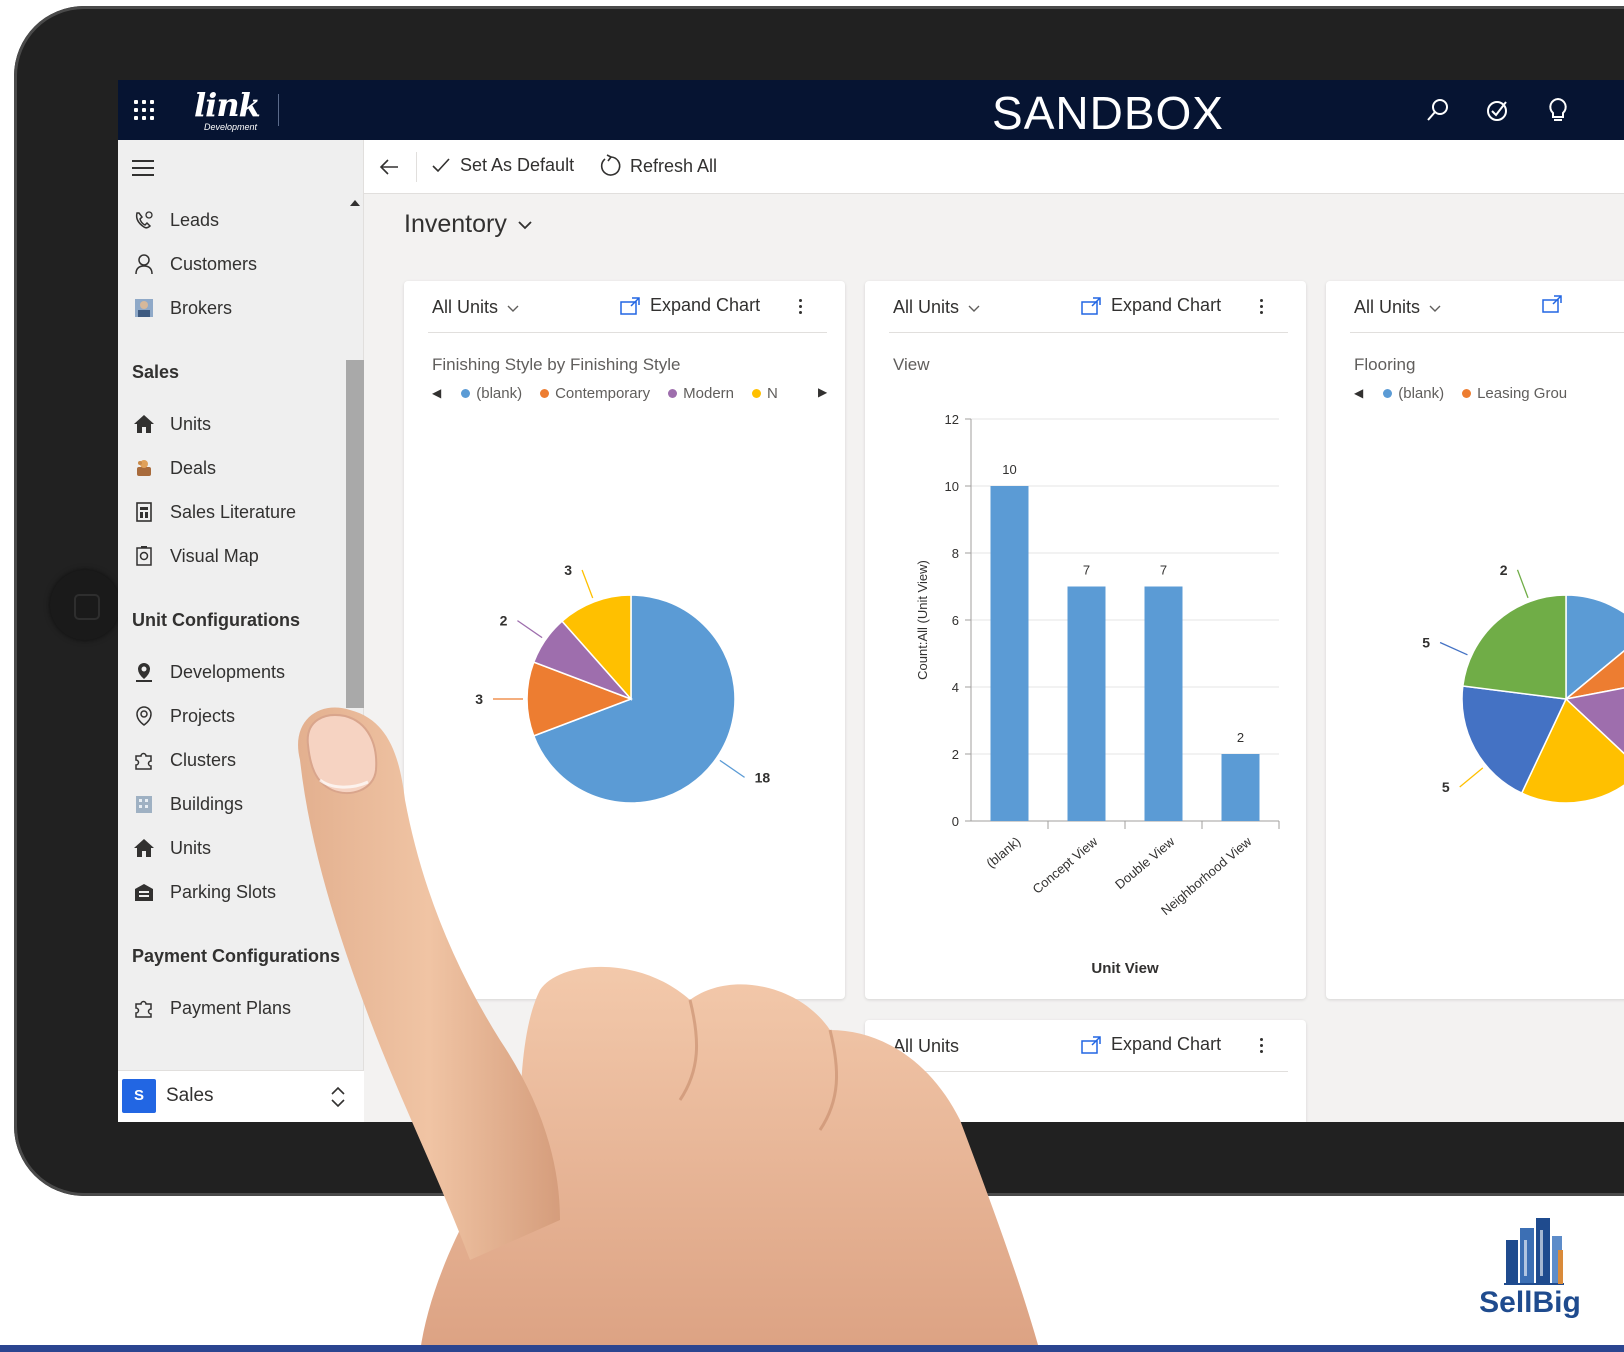 The image size is (1624, 1352). I want to click on brand-logo: link Development, so click(236, 110).